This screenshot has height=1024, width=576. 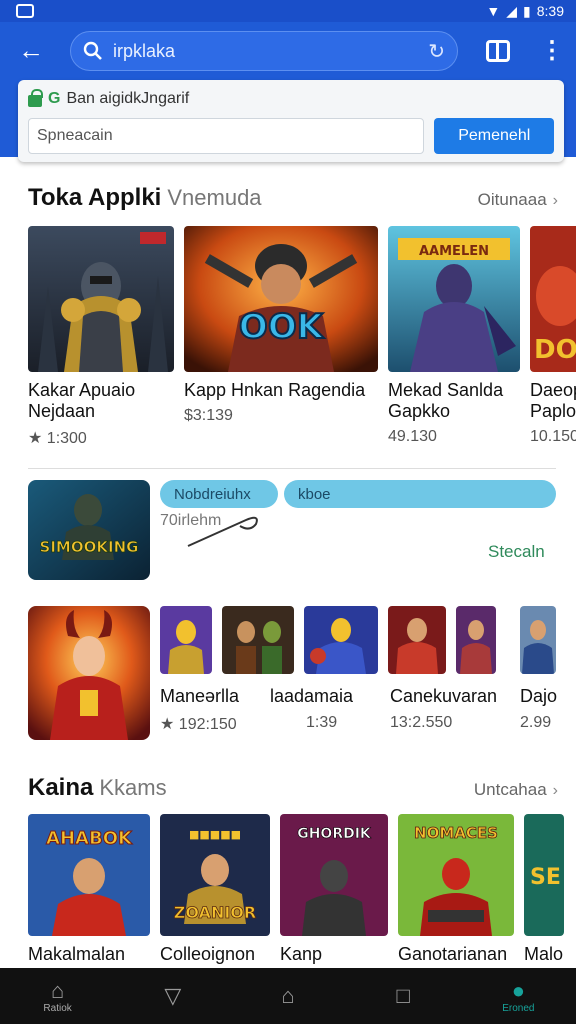 I want to click on poster-logo: SE, so click(x=545, y=877).